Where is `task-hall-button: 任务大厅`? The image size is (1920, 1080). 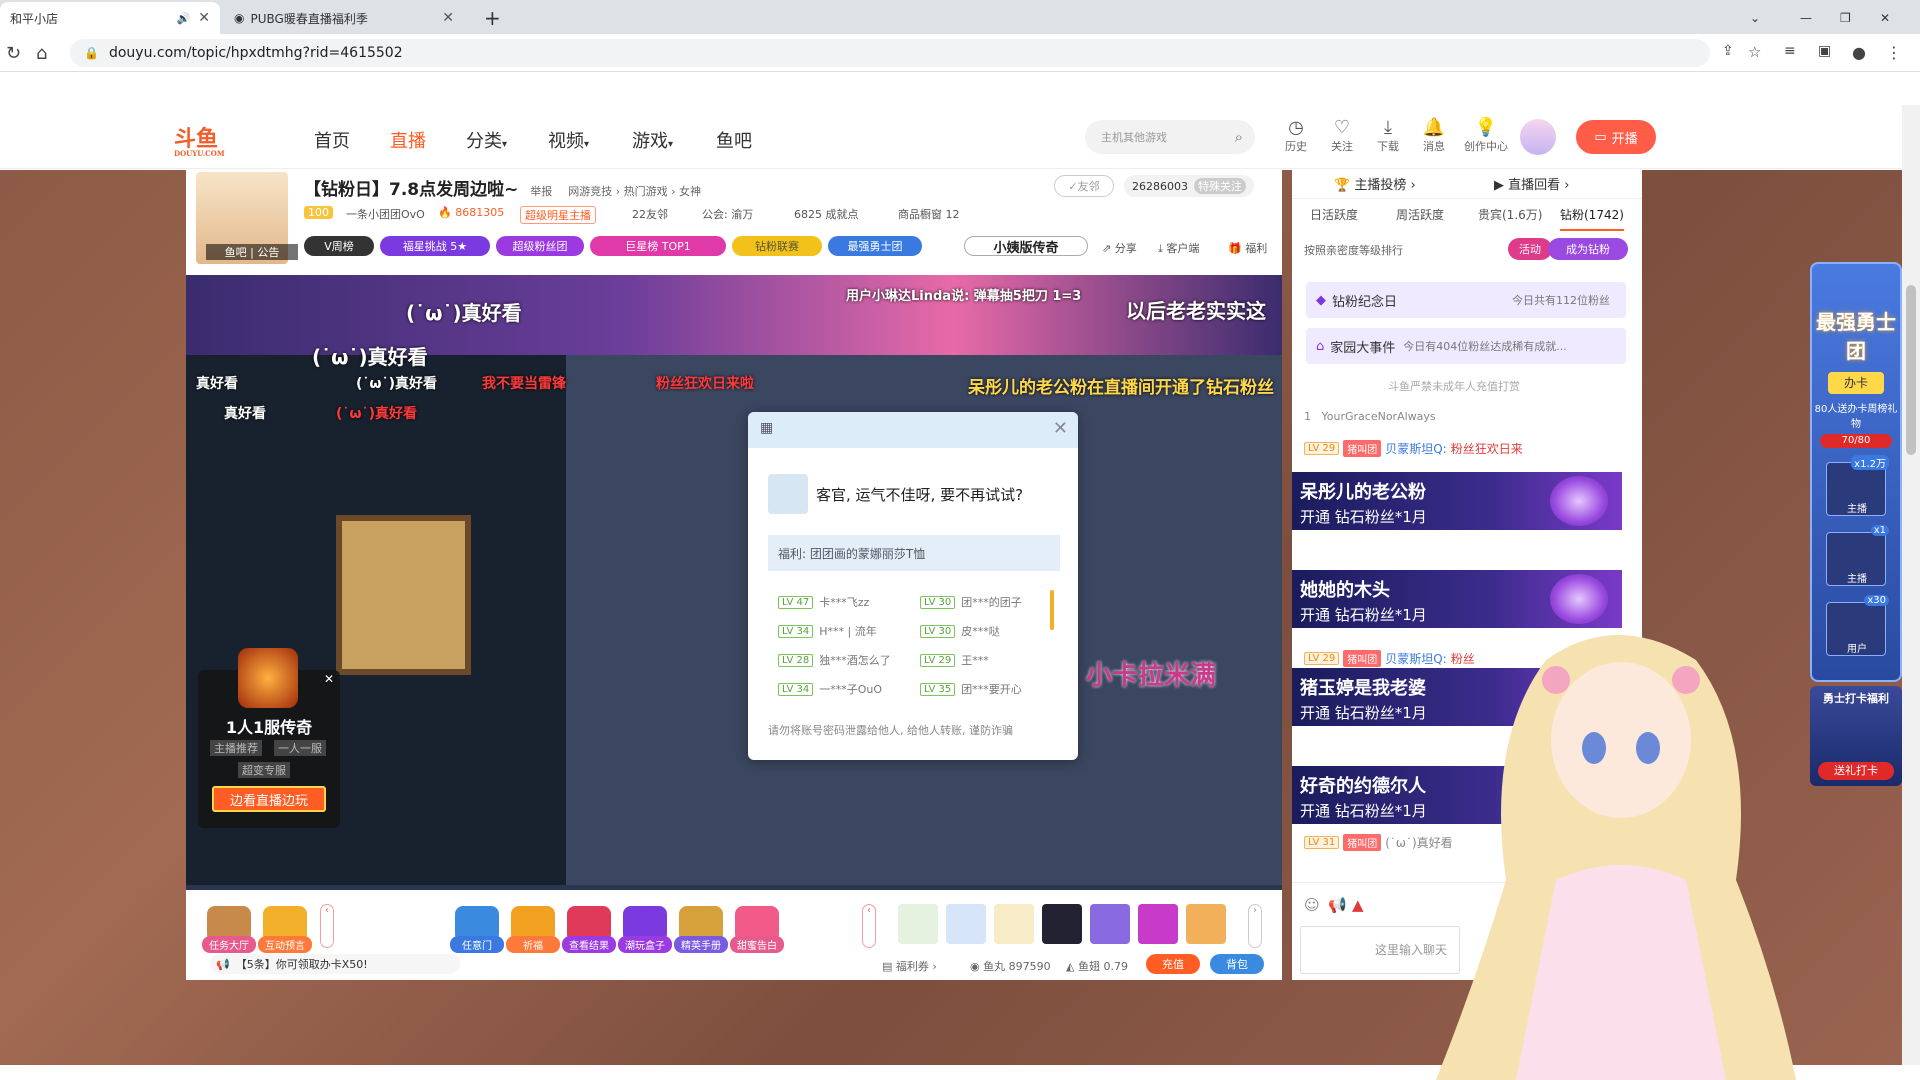 task-hall-button: 任务大厅 is located at coordinates (229, 929).